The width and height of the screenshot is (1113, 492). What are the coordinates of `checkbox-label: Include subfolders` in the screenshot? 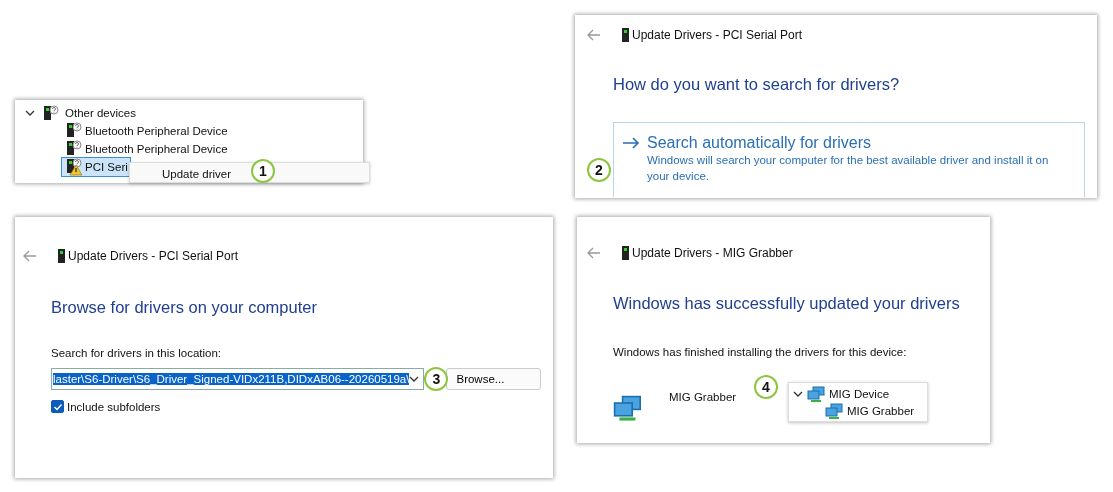 It's located at (114, 406).